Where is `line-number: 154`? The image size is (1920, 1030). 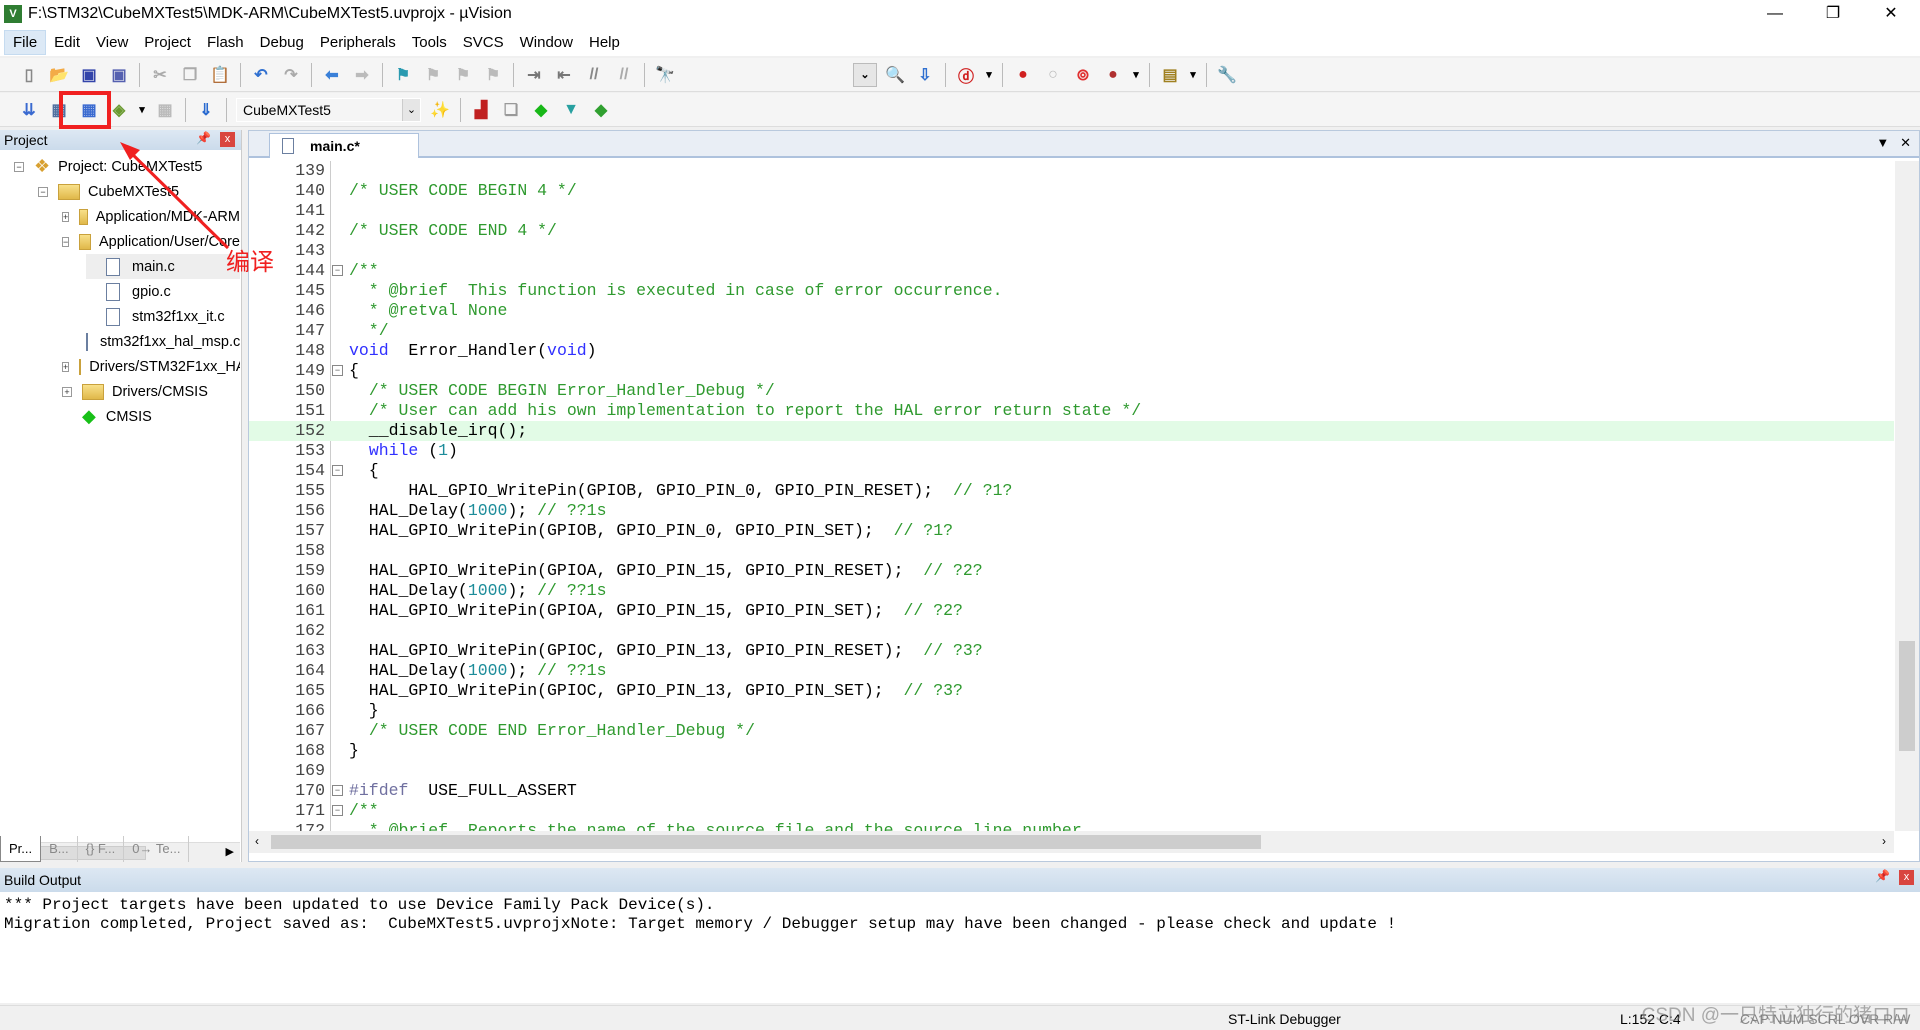 line-number: 154 is located at coordinates (310, 470).